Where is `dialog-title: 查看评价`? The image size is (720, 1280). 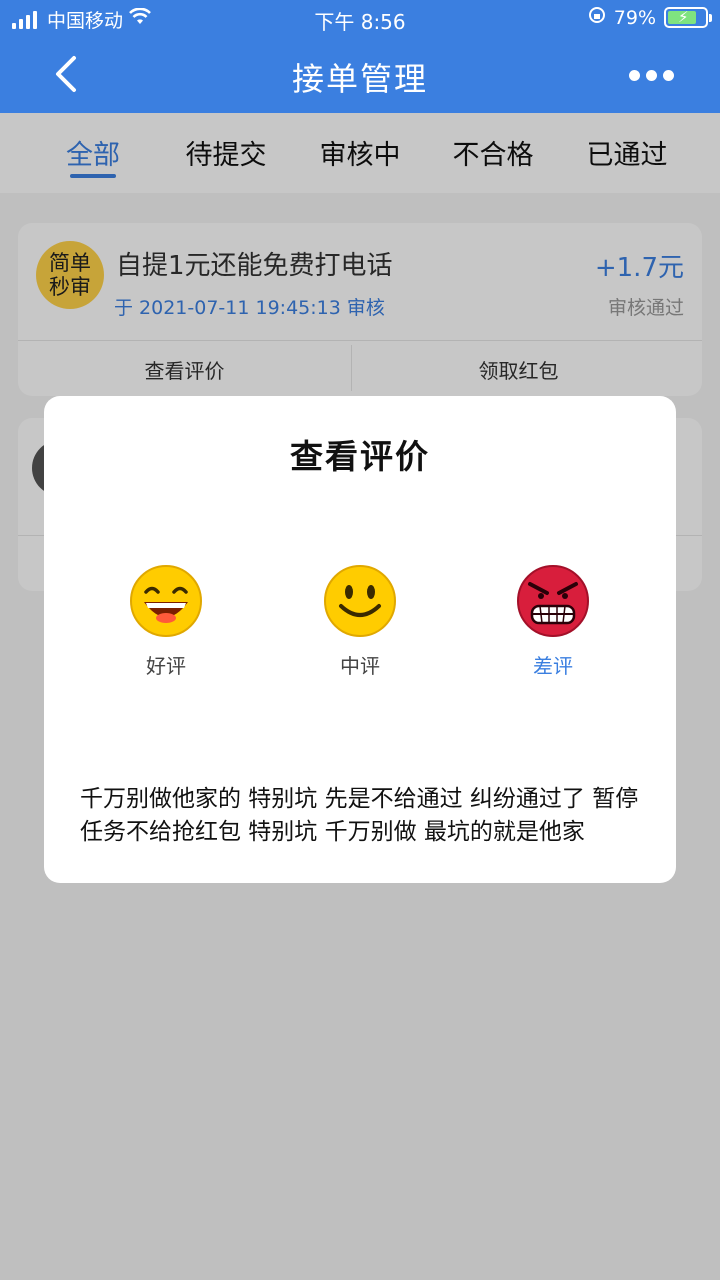 dialog-title: 查看评价 is located at coordinates (360, 456).